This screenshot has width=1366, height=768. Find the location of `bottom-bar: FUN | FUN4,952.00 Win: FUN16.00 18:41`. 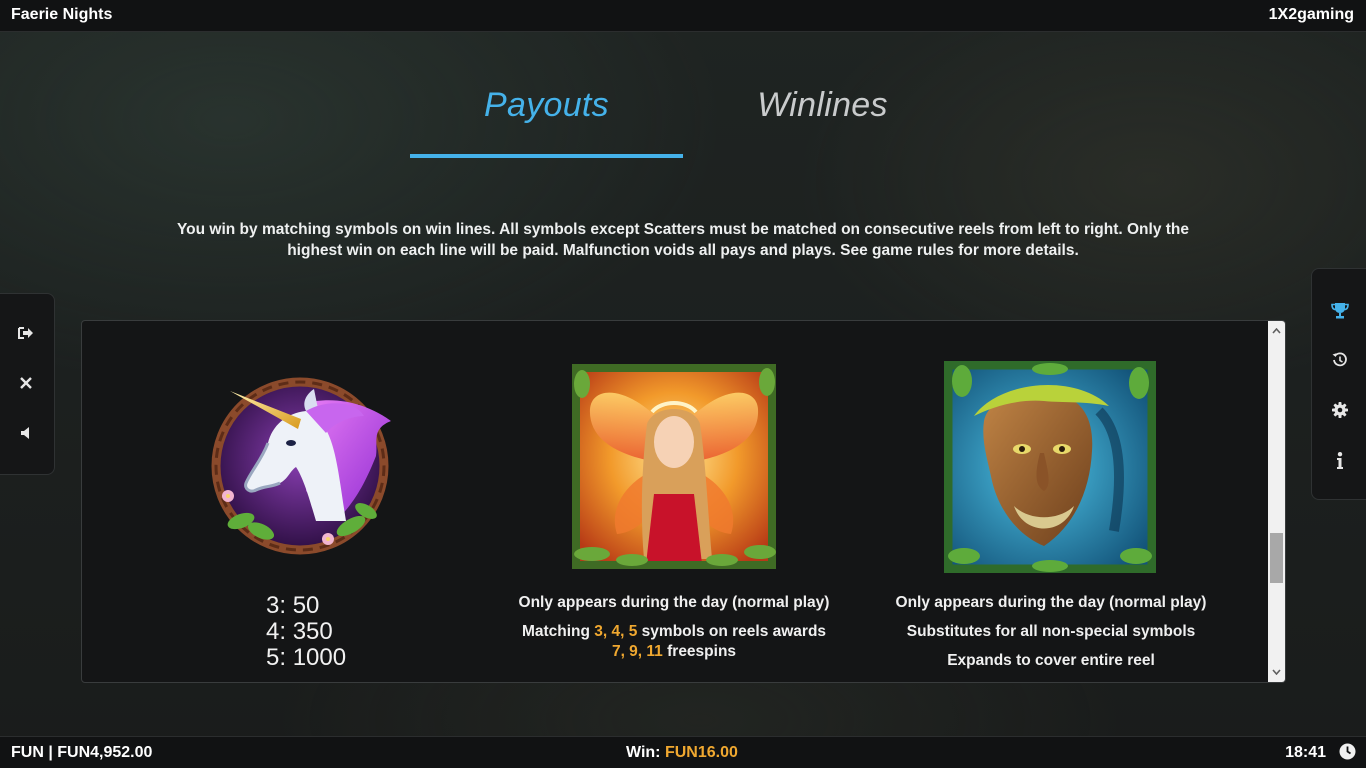

bottom-bar: FUN | FUN4,952.00 Win: FUN16.00 18:41 is located at coordinates (683, 752).